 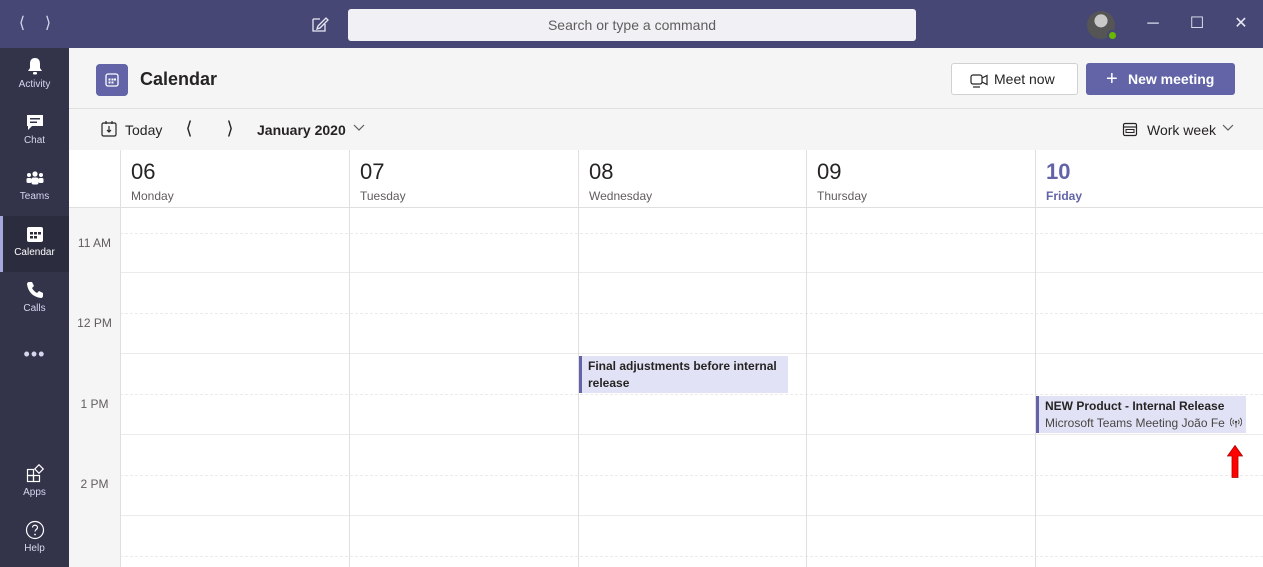 I want to click on time-gutter, so click(x=94, y=387).